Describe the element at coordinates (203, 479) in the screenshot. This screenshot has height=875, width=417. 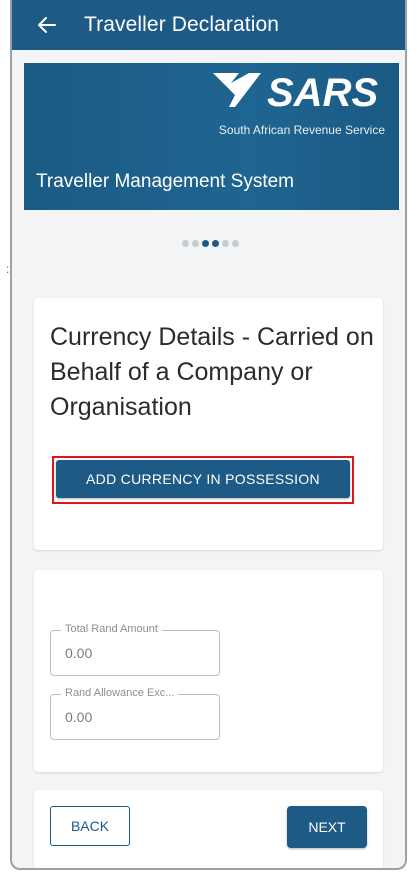
I see `add-currency-button: ADD CURRENCY IN POSSESSION` at that location.